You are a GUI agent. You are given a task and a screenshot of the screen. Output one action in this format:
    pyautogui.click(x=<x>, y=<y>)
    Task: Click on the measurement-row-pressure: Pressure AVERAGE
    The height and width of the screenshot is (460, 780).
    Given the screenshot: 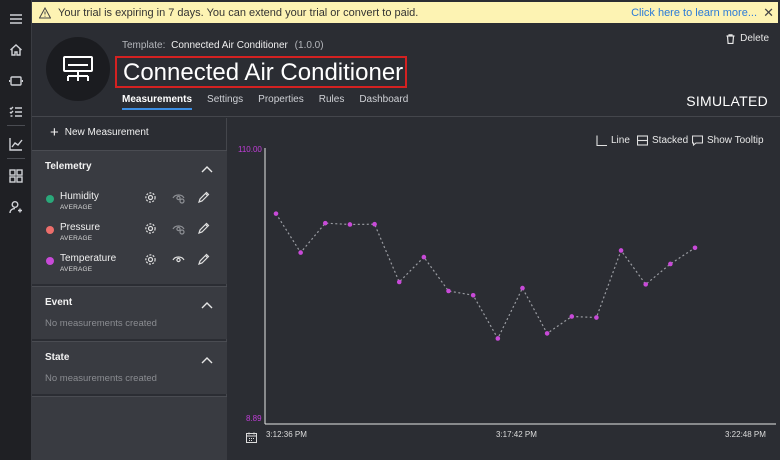 What is the action you would take?
    pyautogui.click(x=129, y=235)
    